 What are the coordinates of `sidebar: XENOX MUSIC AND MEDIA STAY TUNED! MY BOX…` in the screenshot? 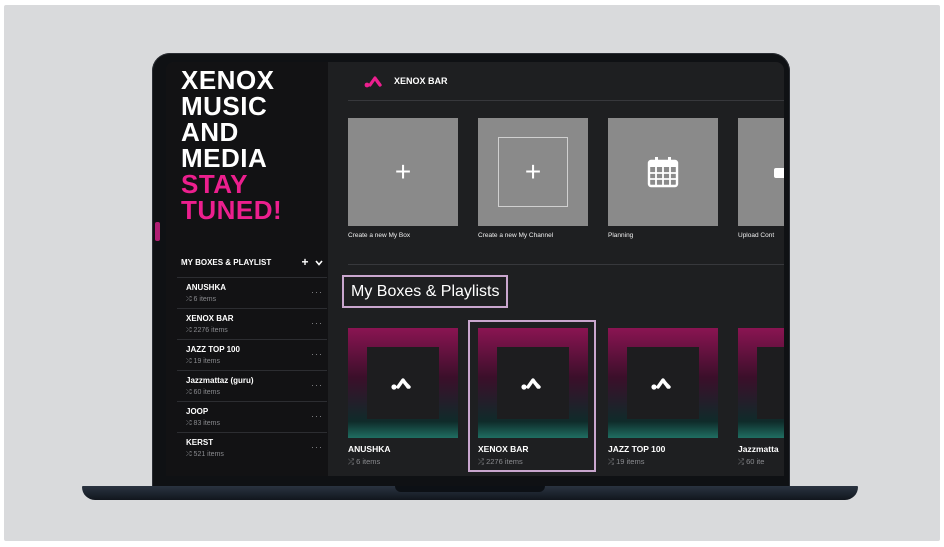 It's located at (247, 269).